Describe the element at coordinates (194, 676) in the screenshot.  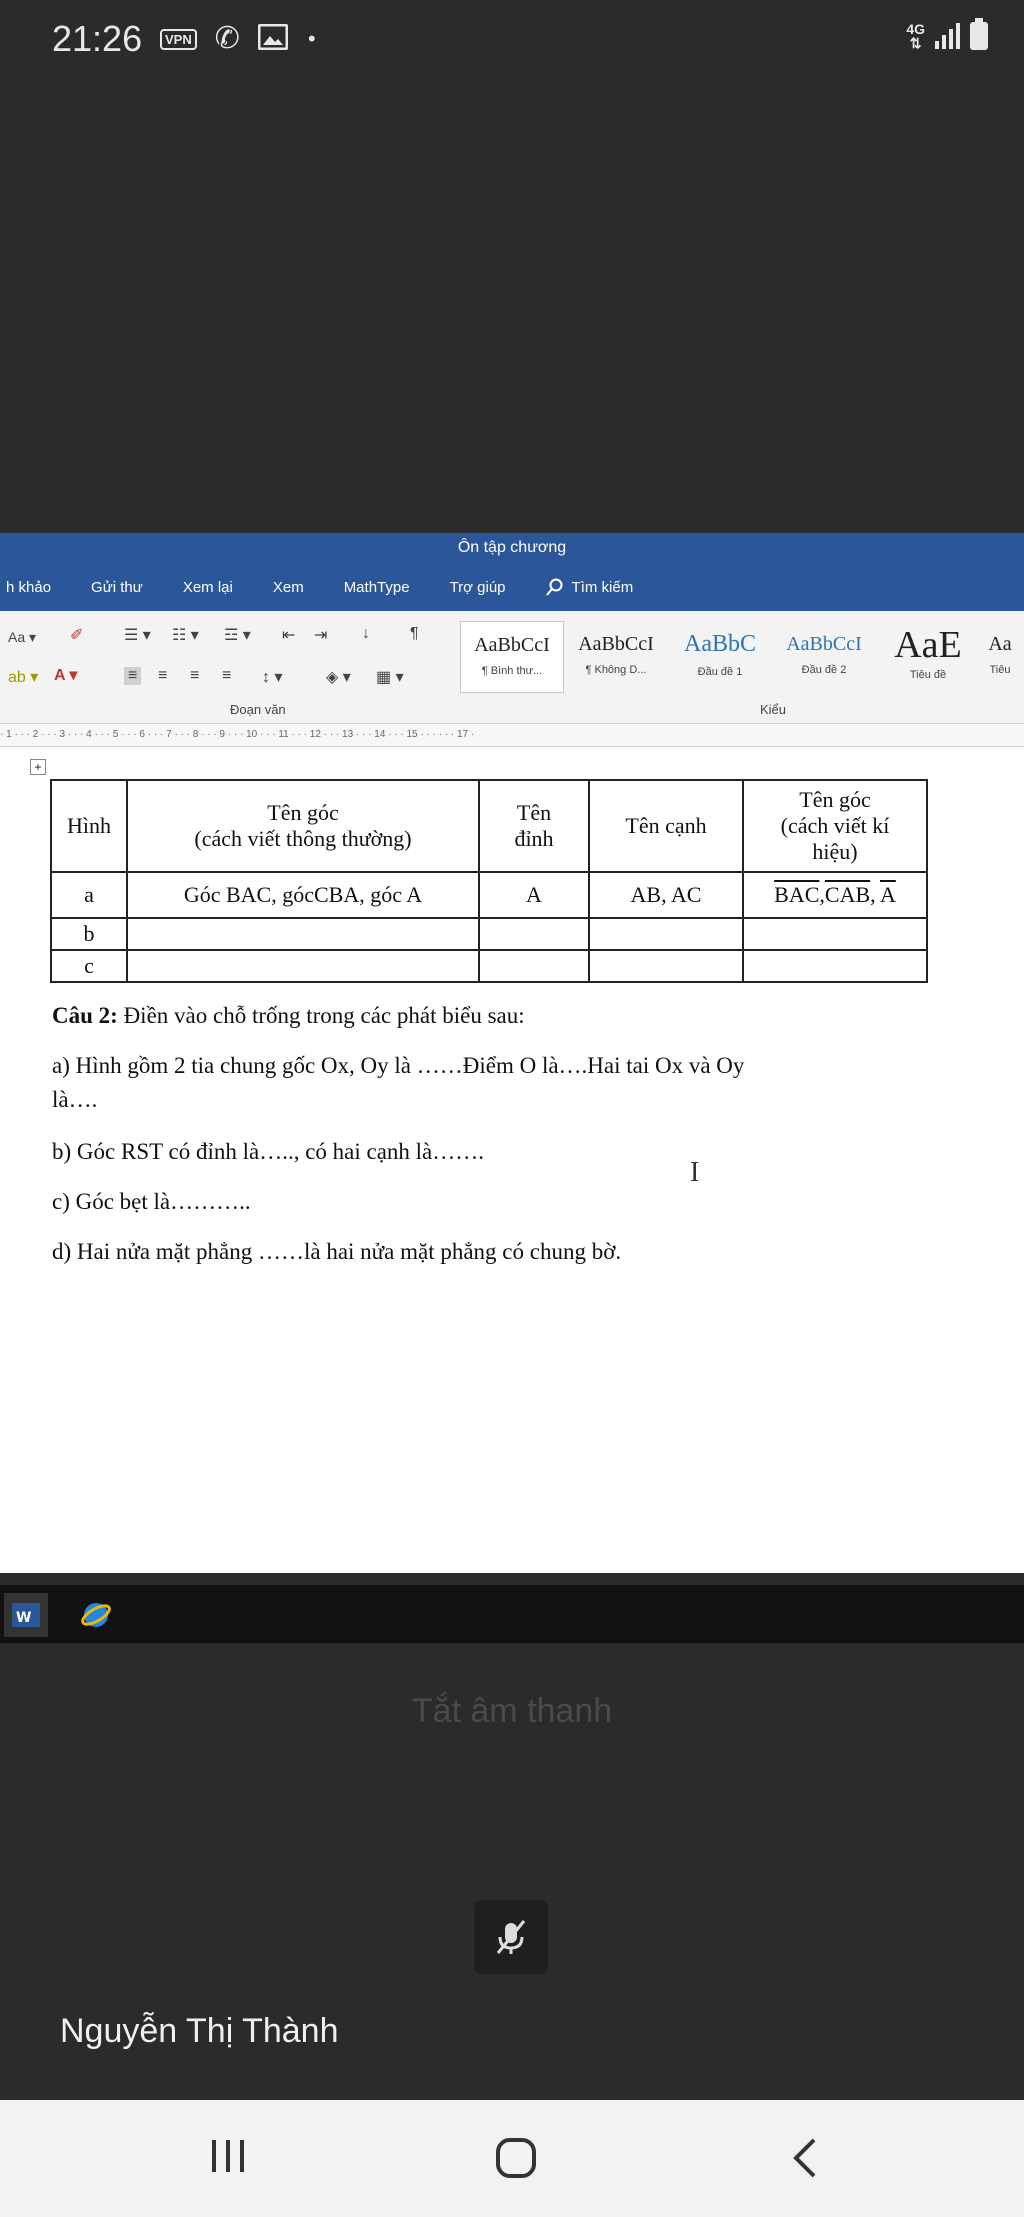
I see `align-right-icon: ≡` at that location.